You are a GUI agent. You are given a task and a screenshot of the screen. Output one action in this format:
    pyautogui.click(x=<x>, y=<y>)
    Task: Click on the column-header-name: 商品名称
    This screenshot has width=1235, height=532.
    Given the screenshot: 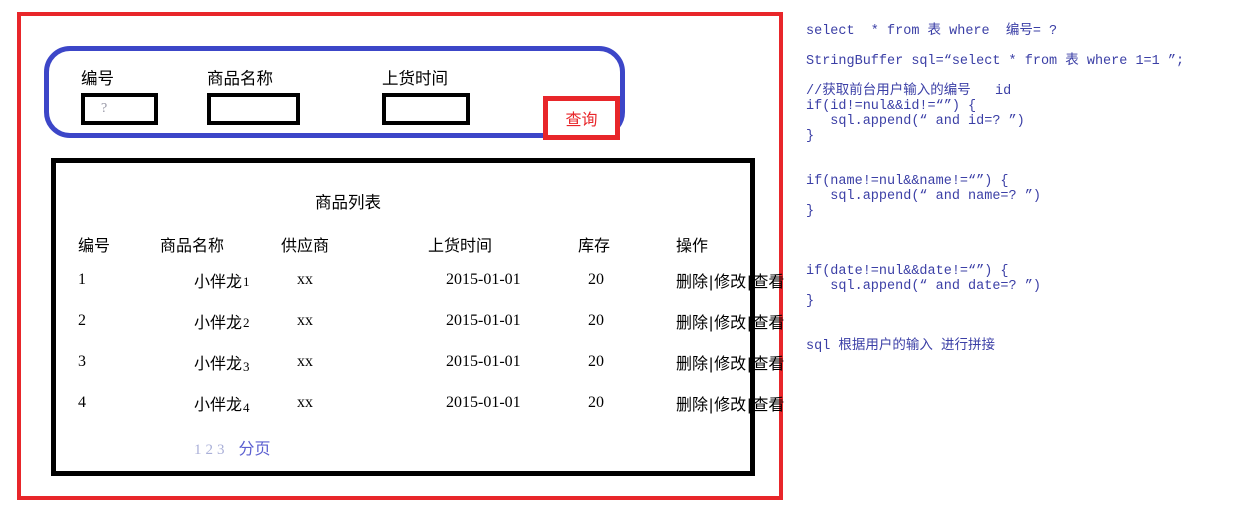 What is the action you would take?
    pyautogui.click(x=192, y=246)
    